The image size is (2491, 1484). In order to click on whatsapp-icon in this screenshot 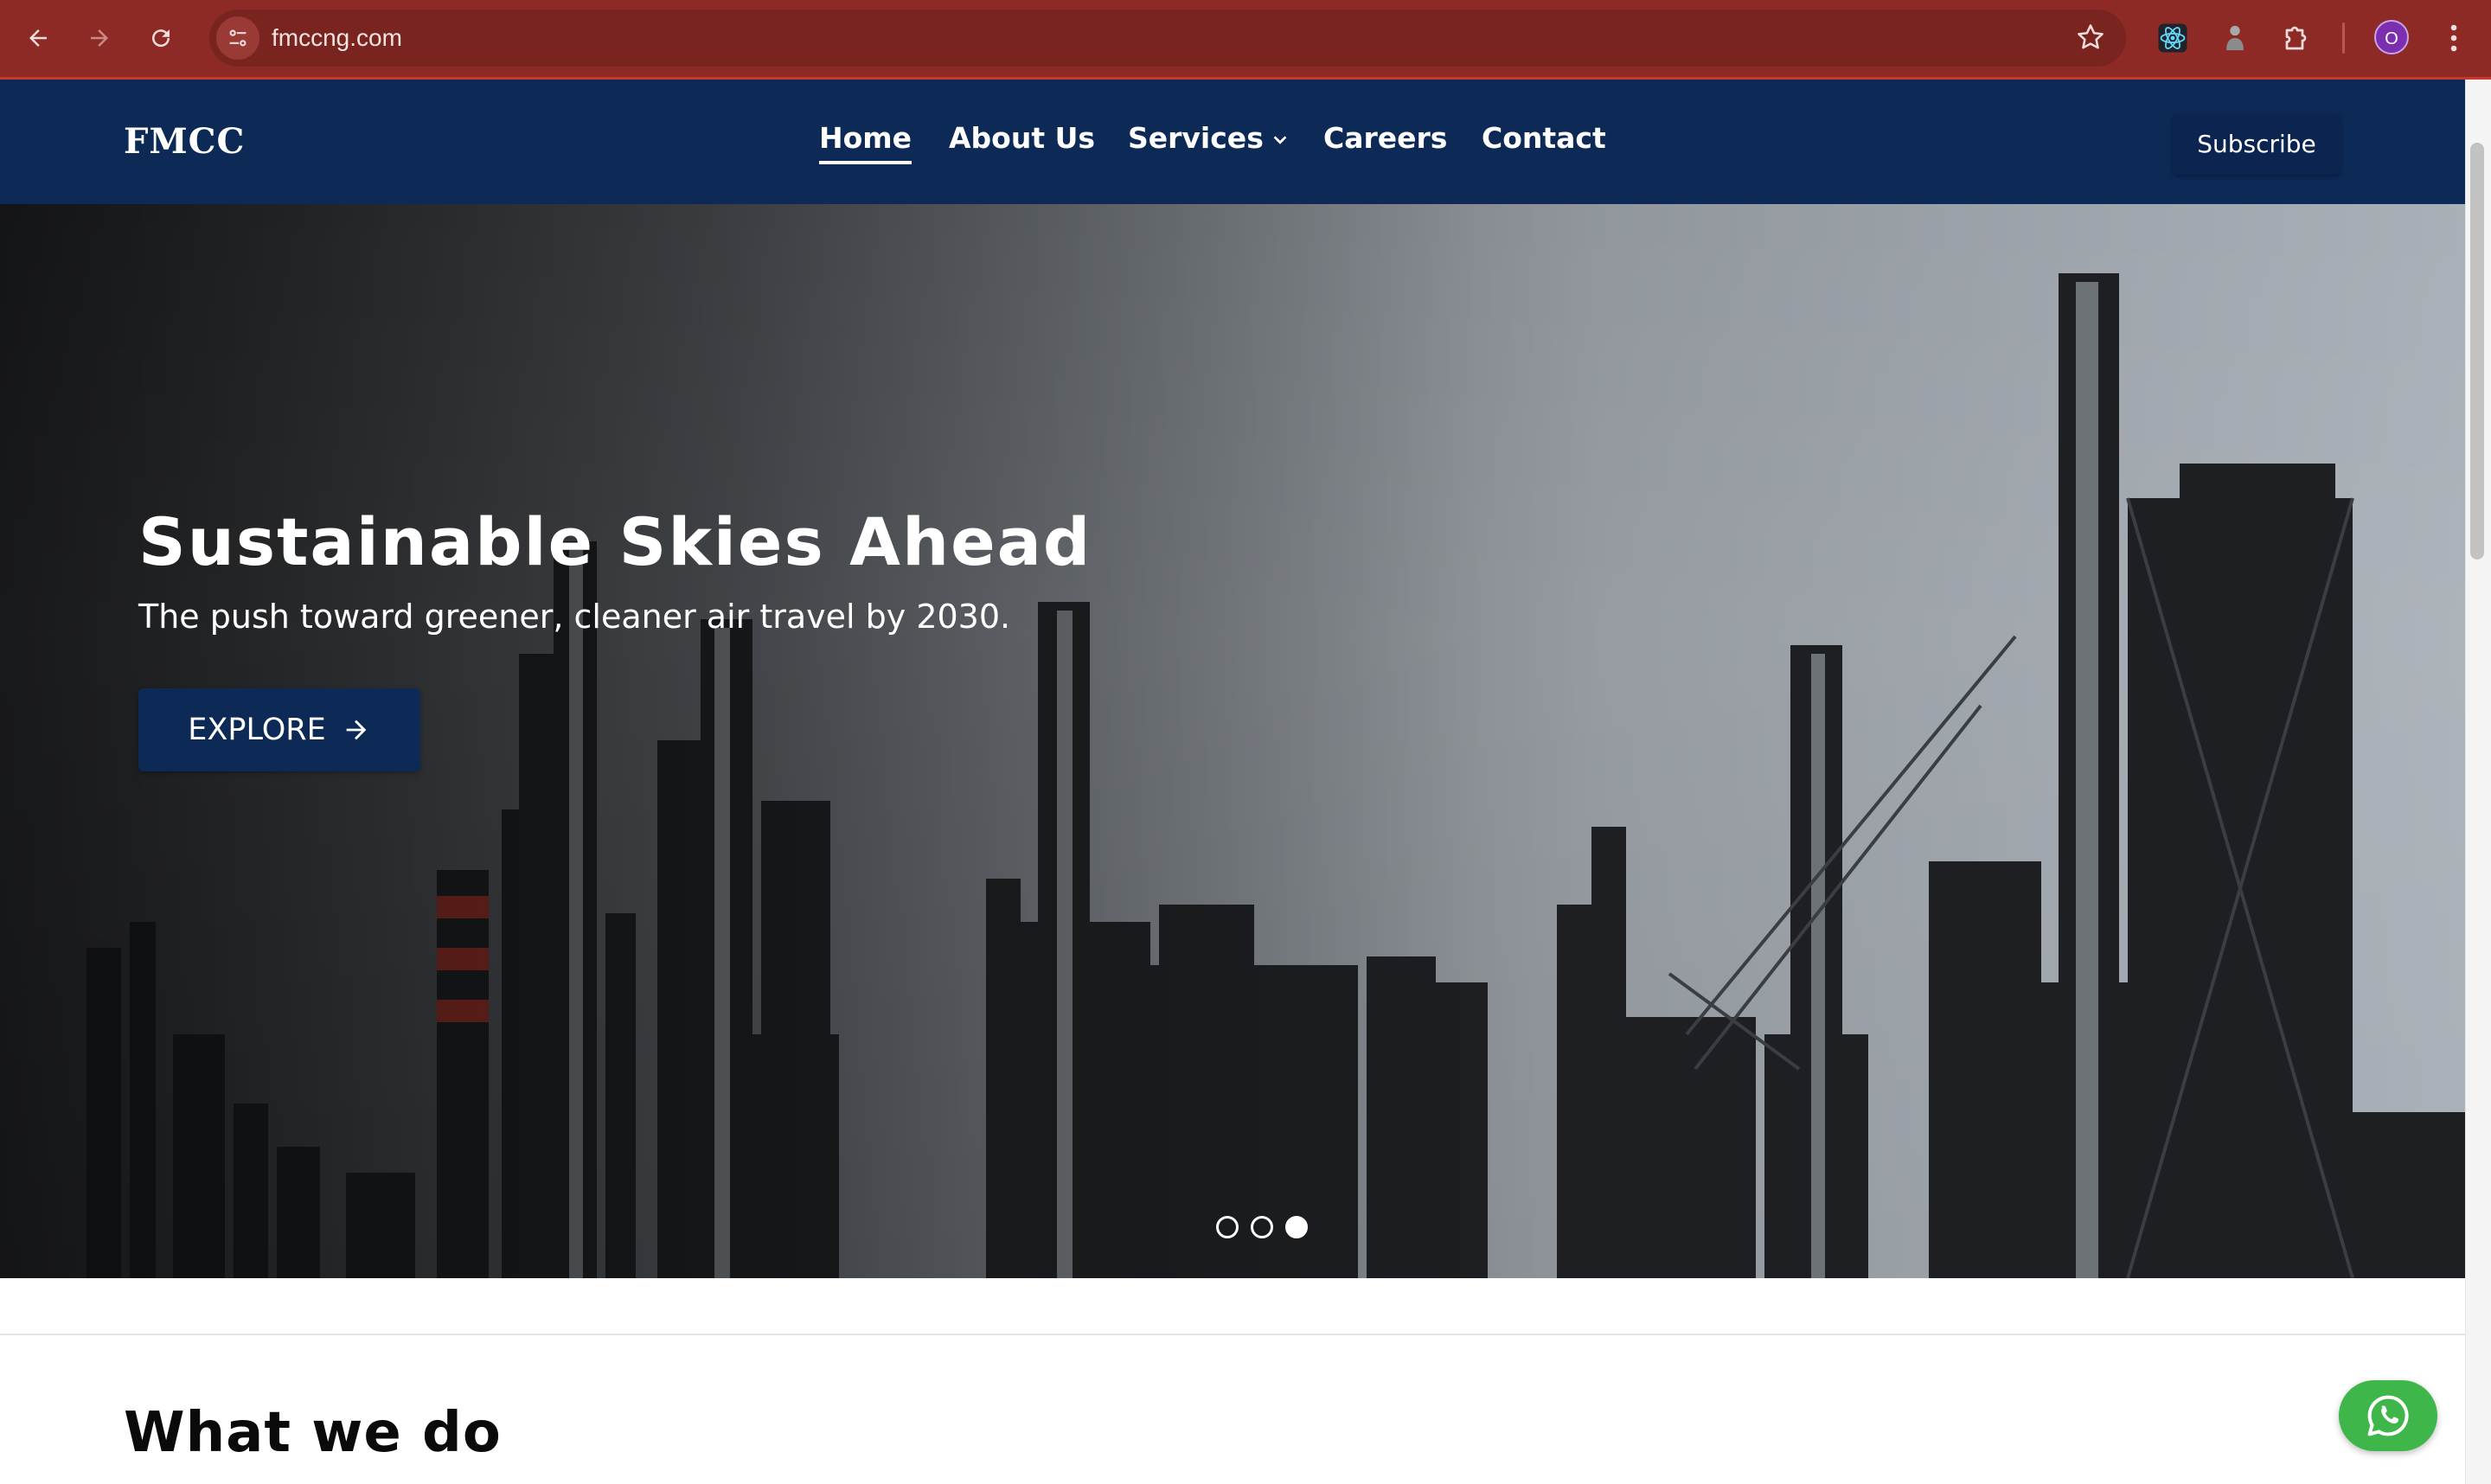, I will do `click(2388, 1415)`.